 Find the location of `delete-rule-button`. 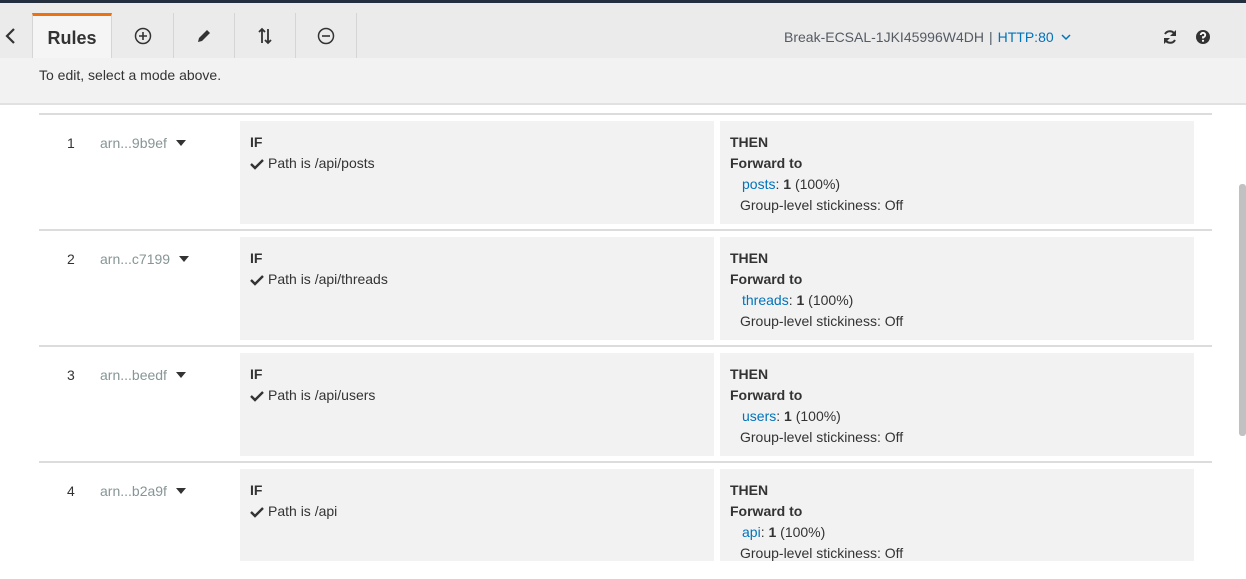

delete-rule-button is located at coordinates (326, 35).